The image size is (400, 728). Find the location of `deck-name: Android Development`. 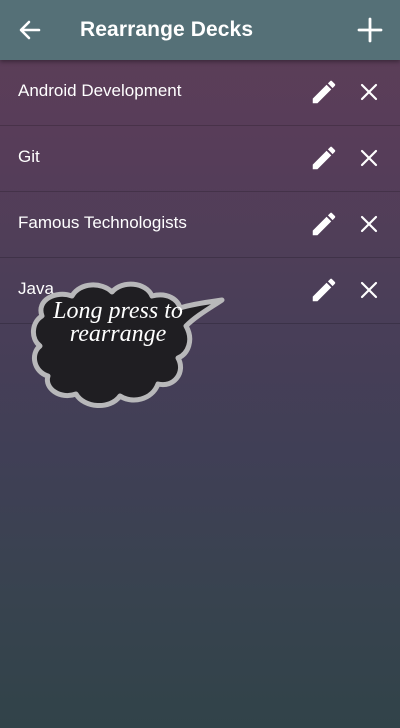

deck-name: Android Development is located at coordinates (100, 90).